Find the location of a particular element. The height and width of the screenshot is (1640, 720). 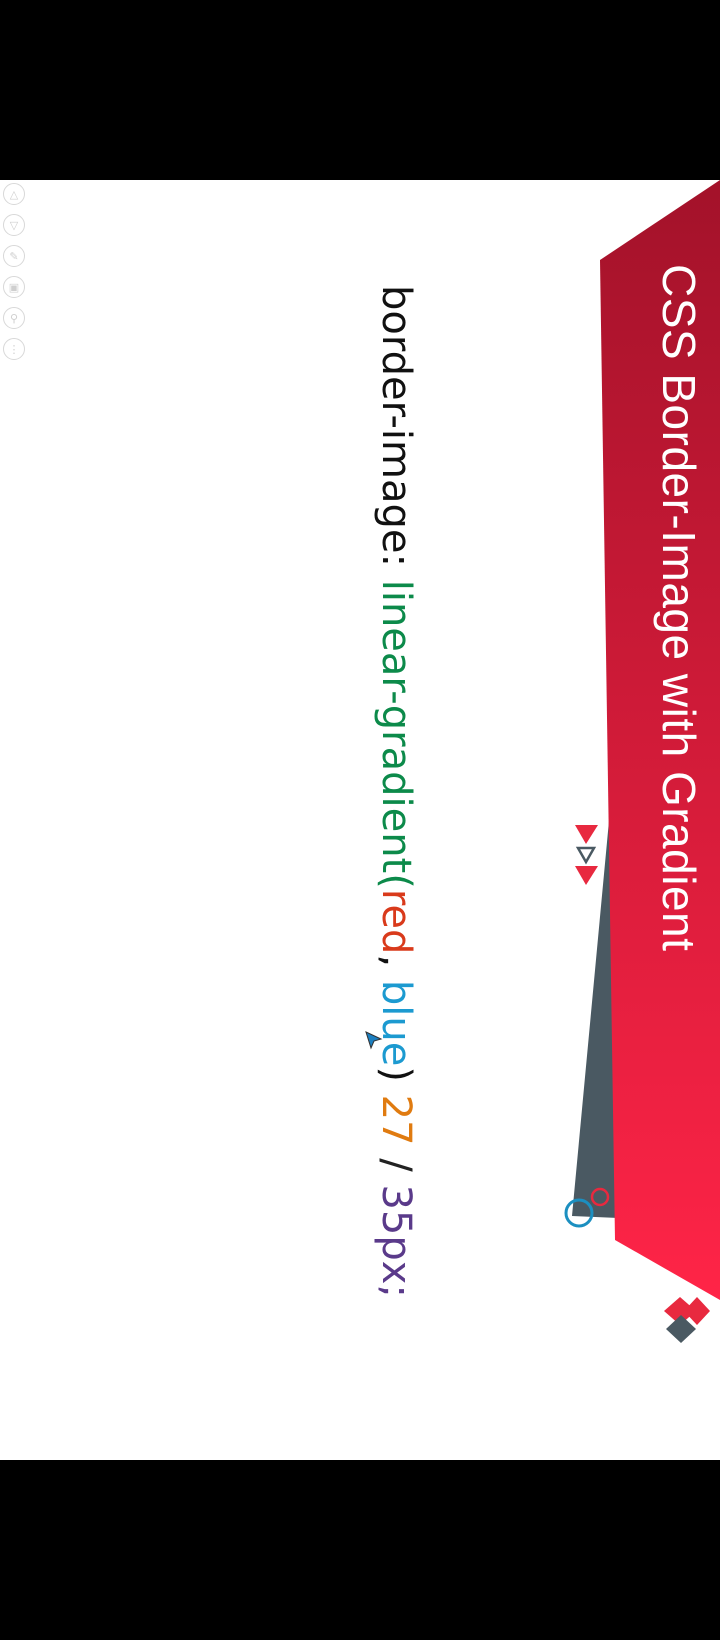

down-arrow-icon: ▽ is located at coordinates (14, 225).